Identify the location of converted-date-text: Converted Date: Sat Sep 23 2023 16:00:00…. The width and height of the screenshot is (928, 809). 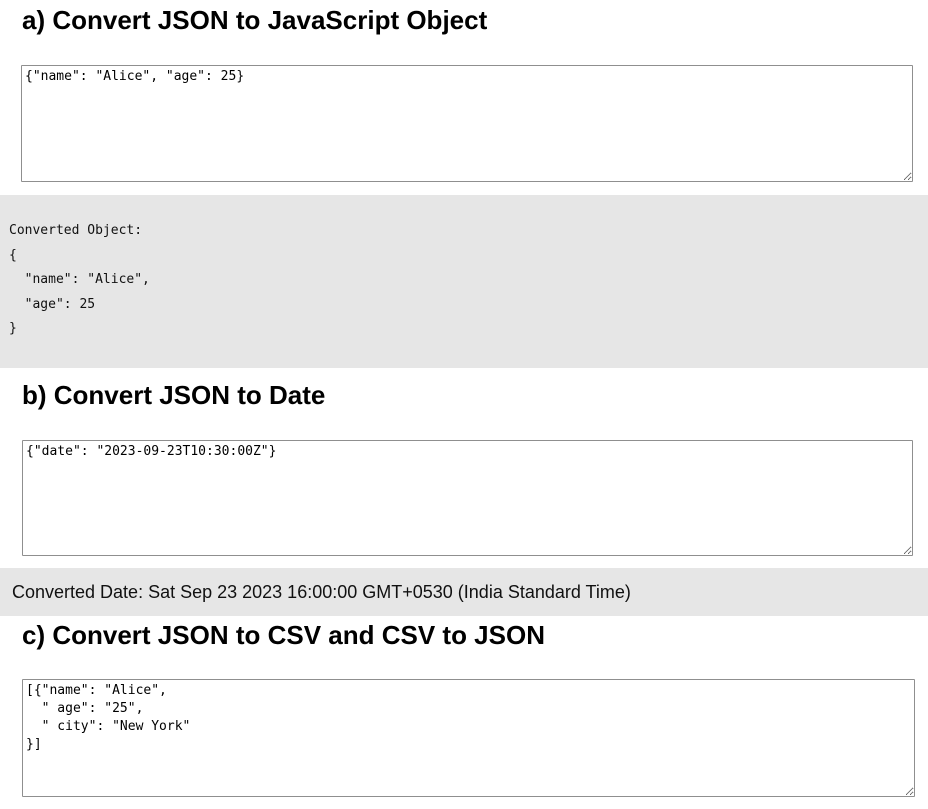
(321, 592).